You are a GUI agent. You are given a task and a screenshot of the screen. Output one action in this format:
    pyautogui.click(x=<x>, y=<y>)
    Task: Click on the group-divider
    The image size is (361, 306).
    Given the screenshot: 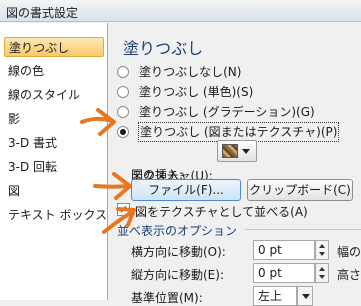 What is the action you would take?
    pyautogui.click(x=303, y=229)
    